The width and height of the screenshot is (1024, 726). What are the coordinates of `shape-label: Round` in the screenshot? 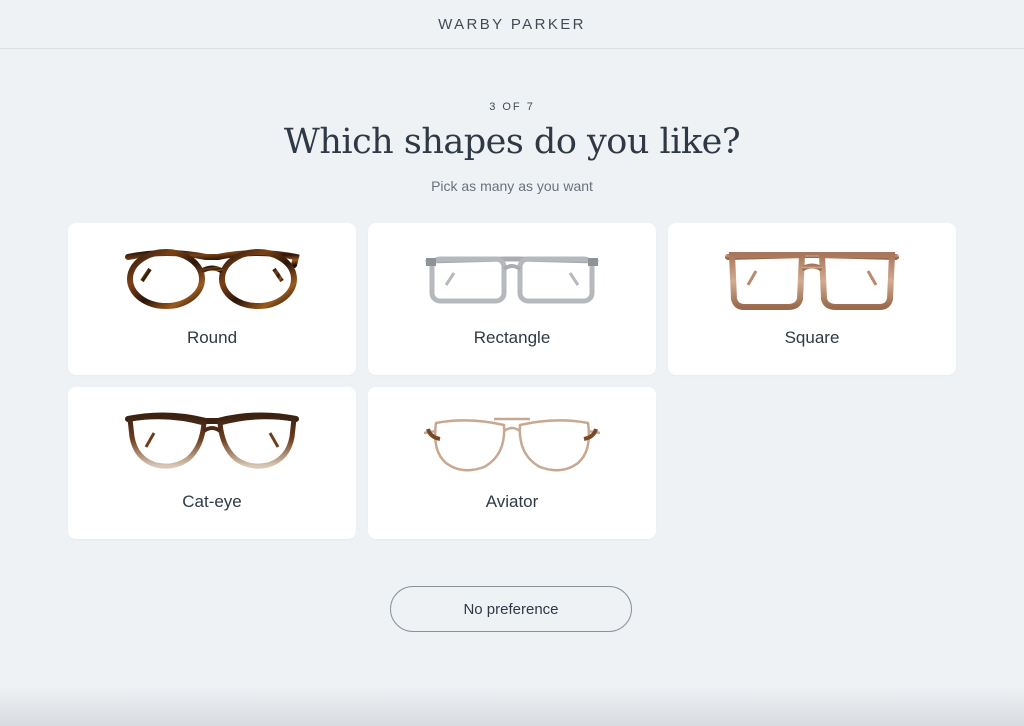 It's located at (212, 337).